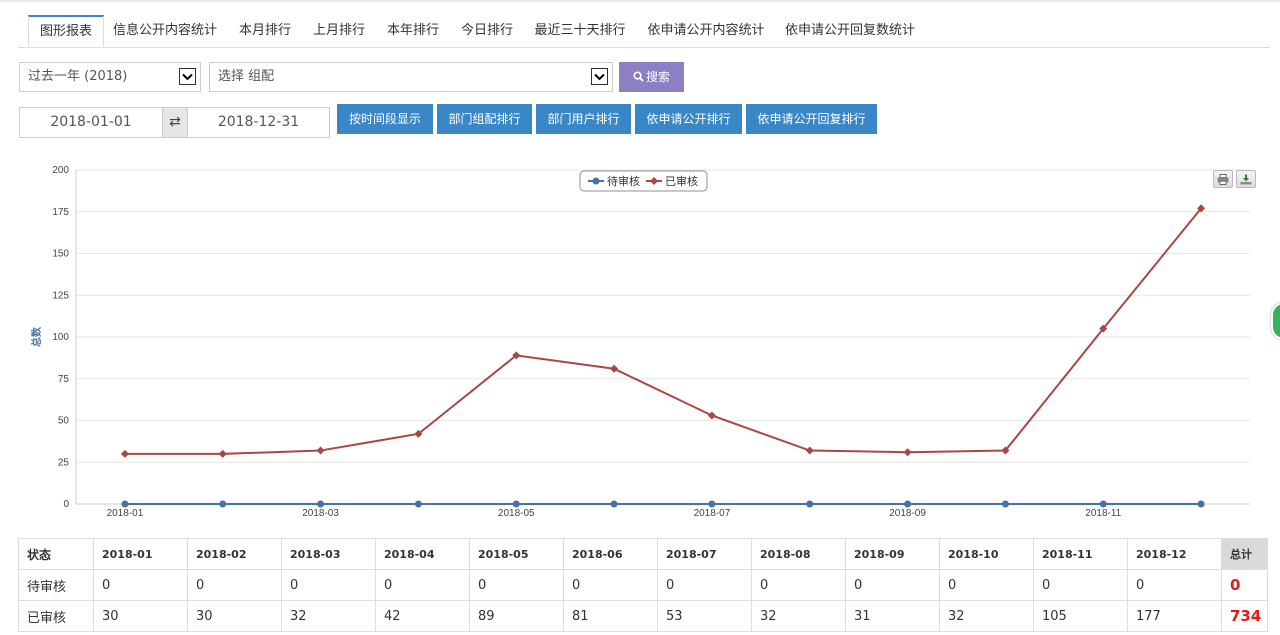 The height and width of the screenshot is (635, 1280). Describe the element at coordinates (385, 119) in the screenshot. I see `show-by-period-button: 按时间段显示` at that location.